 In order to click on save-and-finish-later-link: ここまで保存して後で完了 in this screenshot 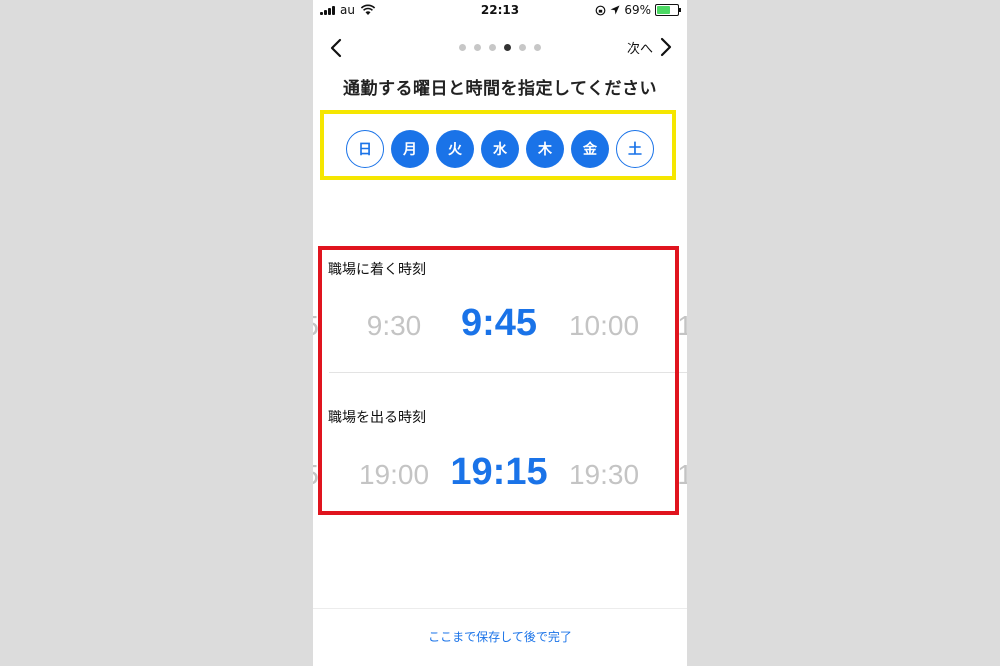, I will do `click(500, 636)`.